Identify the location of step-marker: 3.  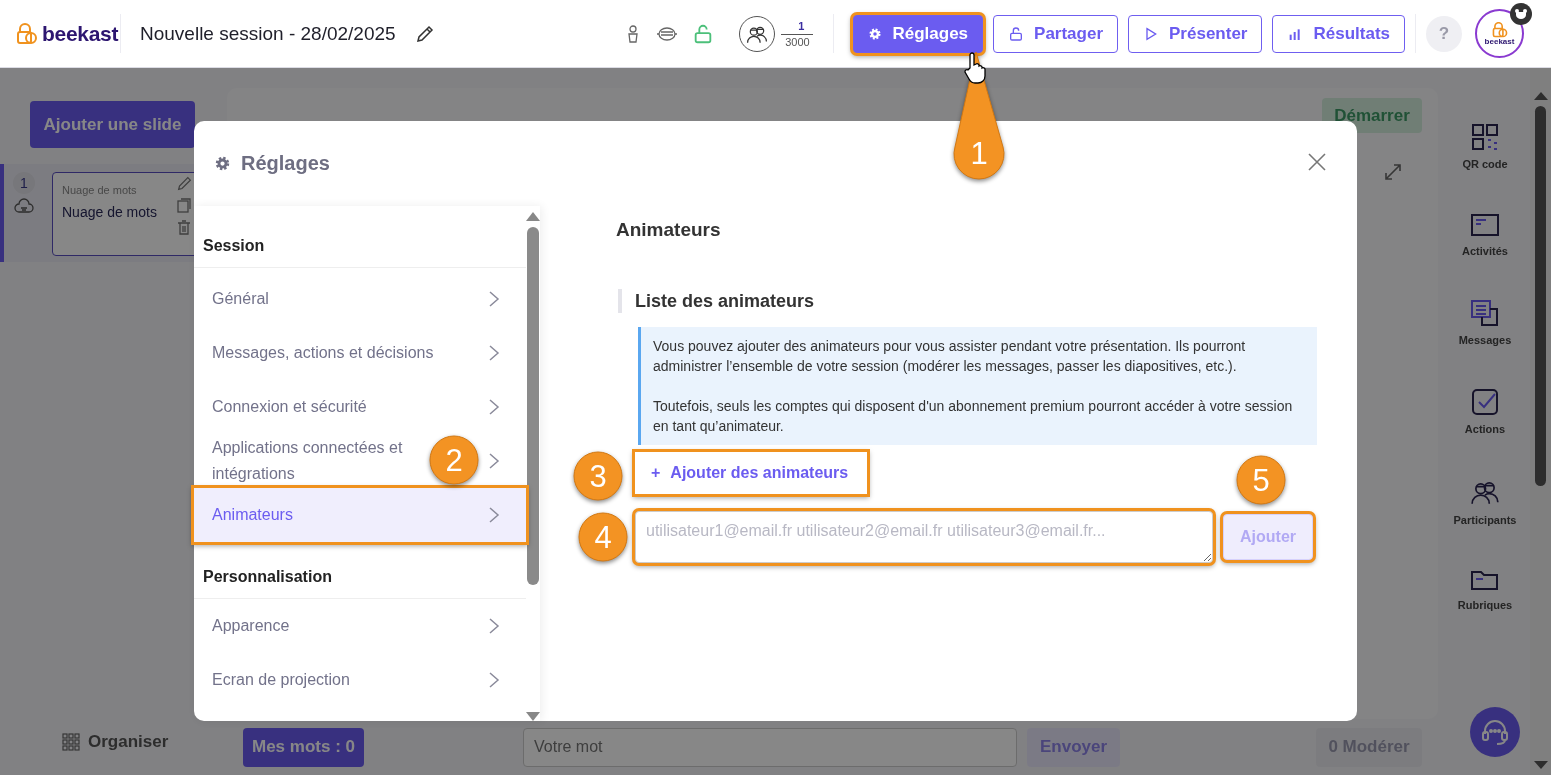
(598, 476).